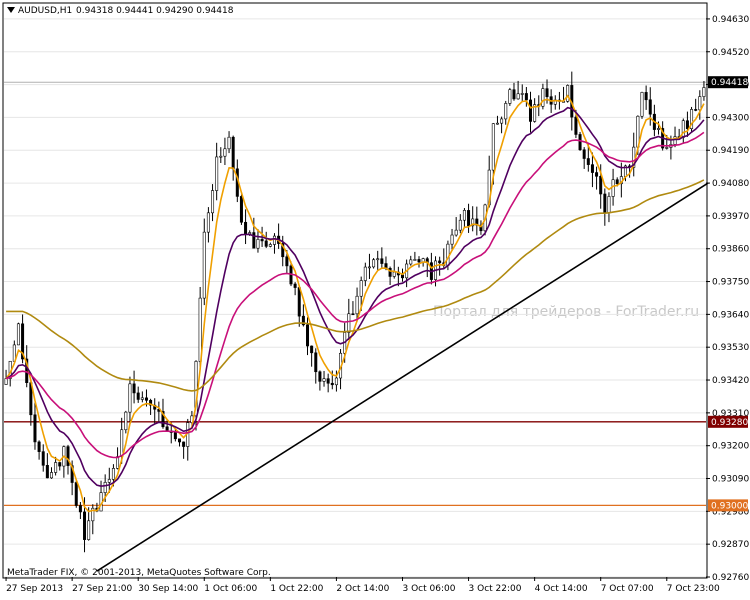 The height and width of the screenshot is (600, 750). What do you see at coordinates (730, 578) in the screenshot?
I see `y-tick-label: 0.92760` at bounding box center [730, 578].